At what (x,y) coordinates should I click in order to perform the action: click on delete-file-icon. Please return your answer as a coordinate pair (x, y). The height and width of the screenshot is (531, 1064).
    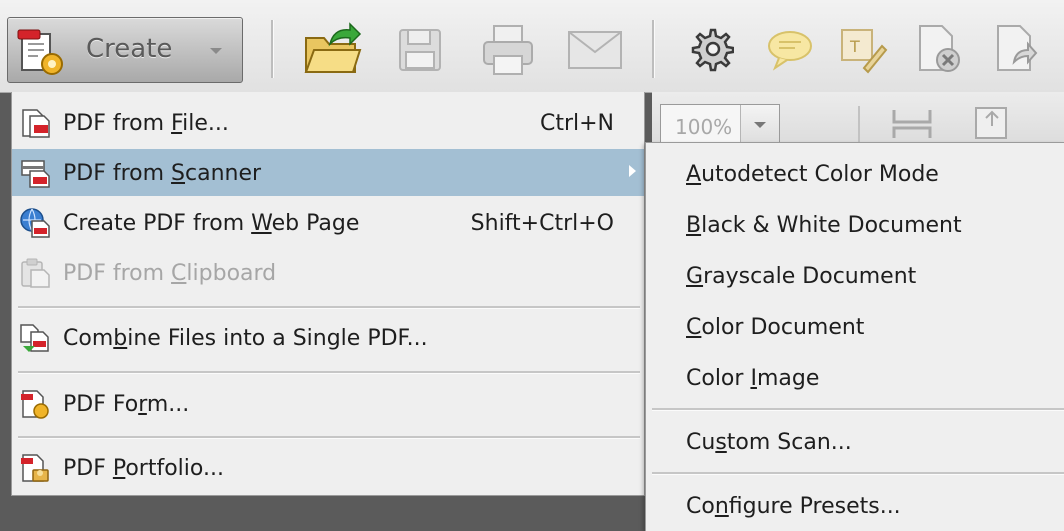
    Looking at the image, I should click on (938, 49).